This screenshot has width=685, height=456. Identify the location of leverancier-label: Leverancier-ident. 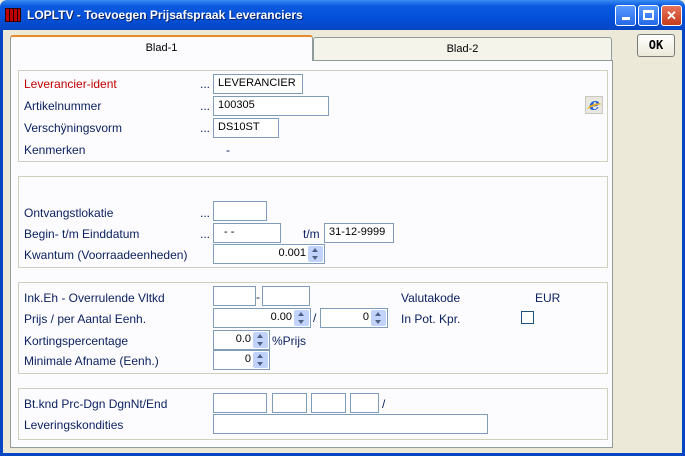
(70, 84).